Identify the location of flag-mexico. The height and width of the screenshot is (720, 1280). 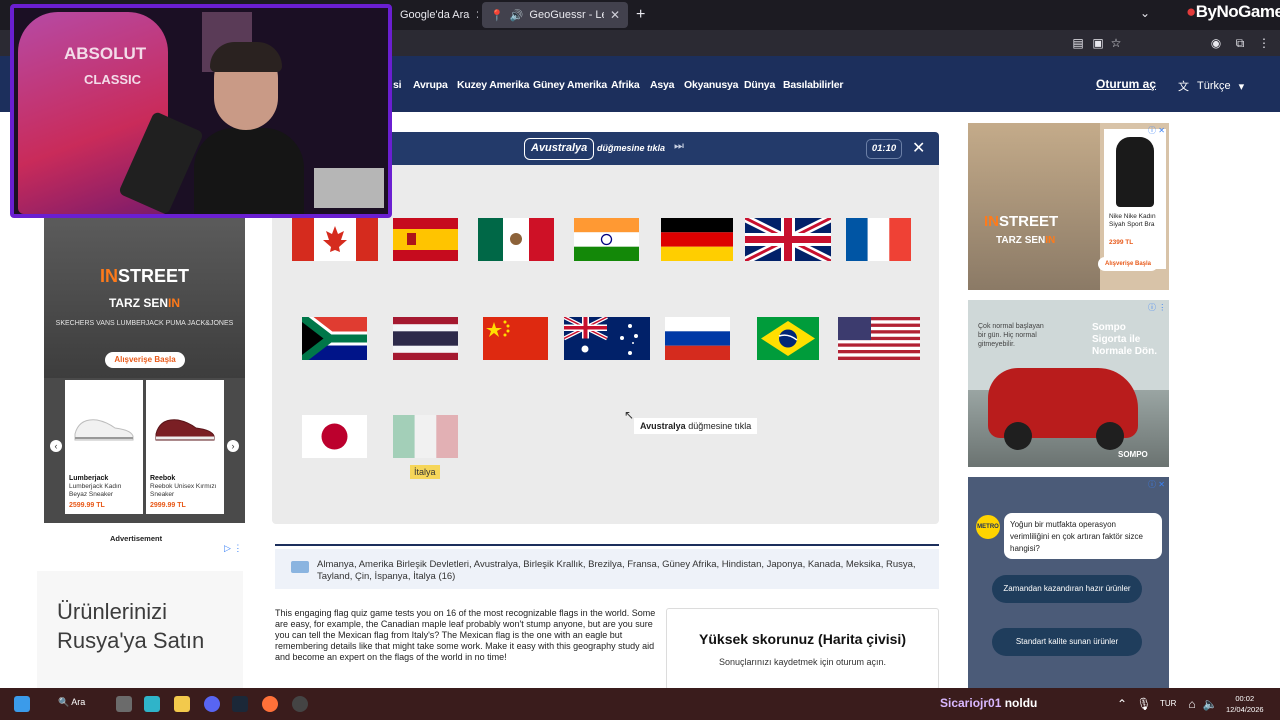
(516, 239).